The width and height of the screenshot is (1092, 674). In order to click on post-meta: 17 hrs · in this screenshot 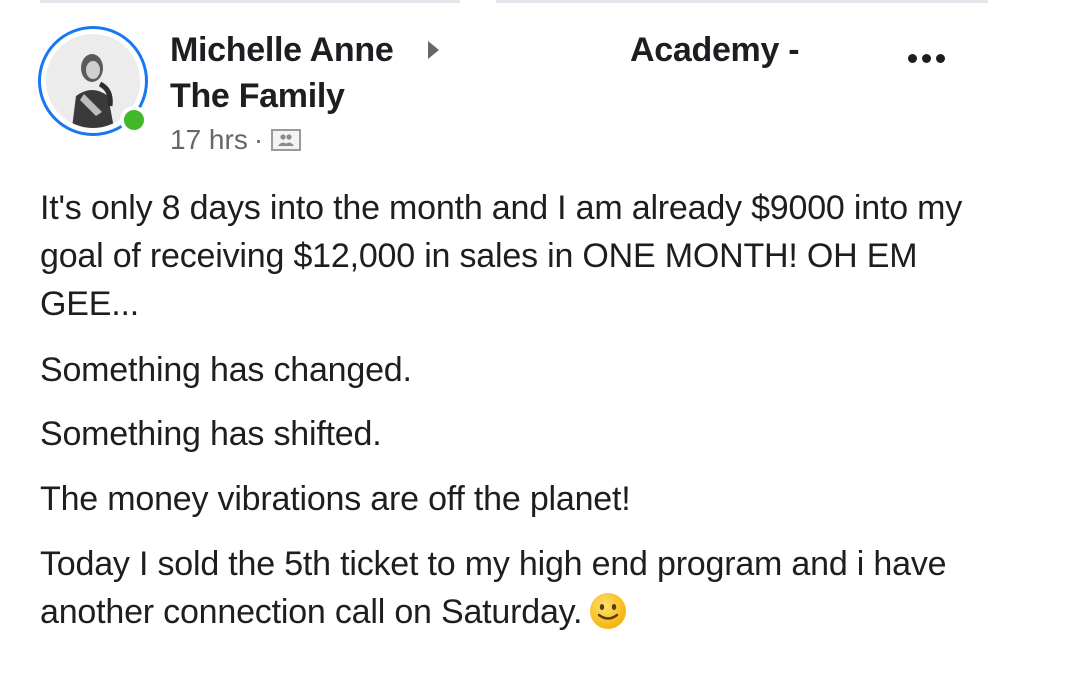, I will do `click(236, 140)`.